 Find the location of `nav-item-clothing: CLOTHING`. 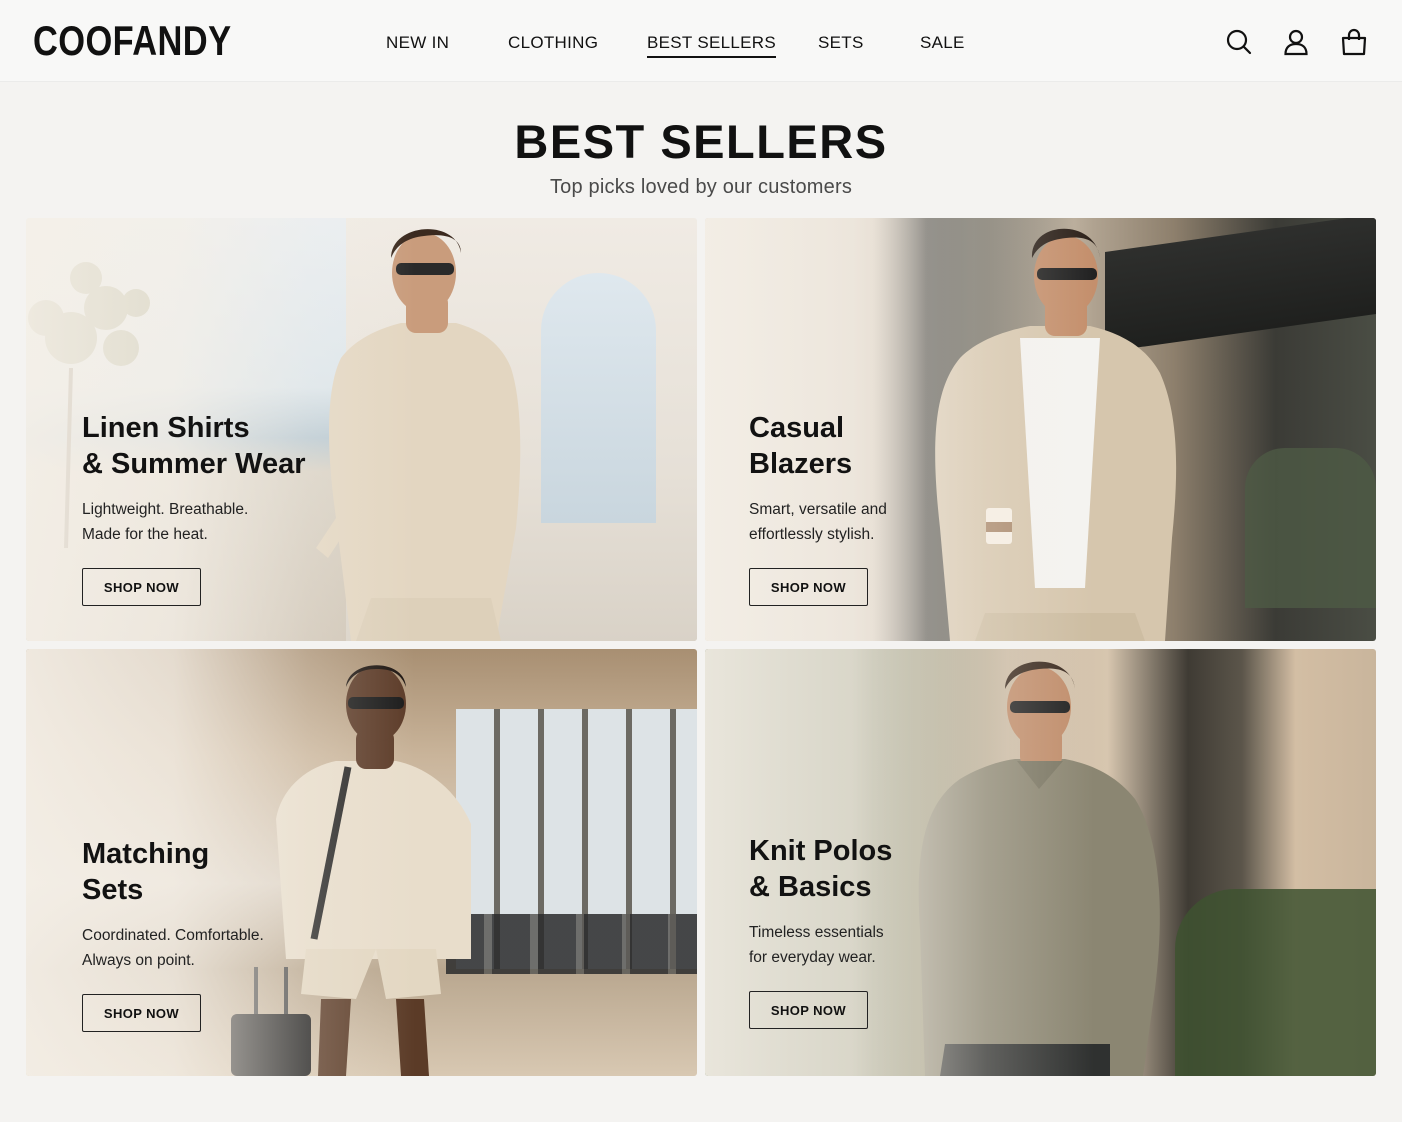

nav-item-clothing: CLOTHING is located at coordinates (553, 43).